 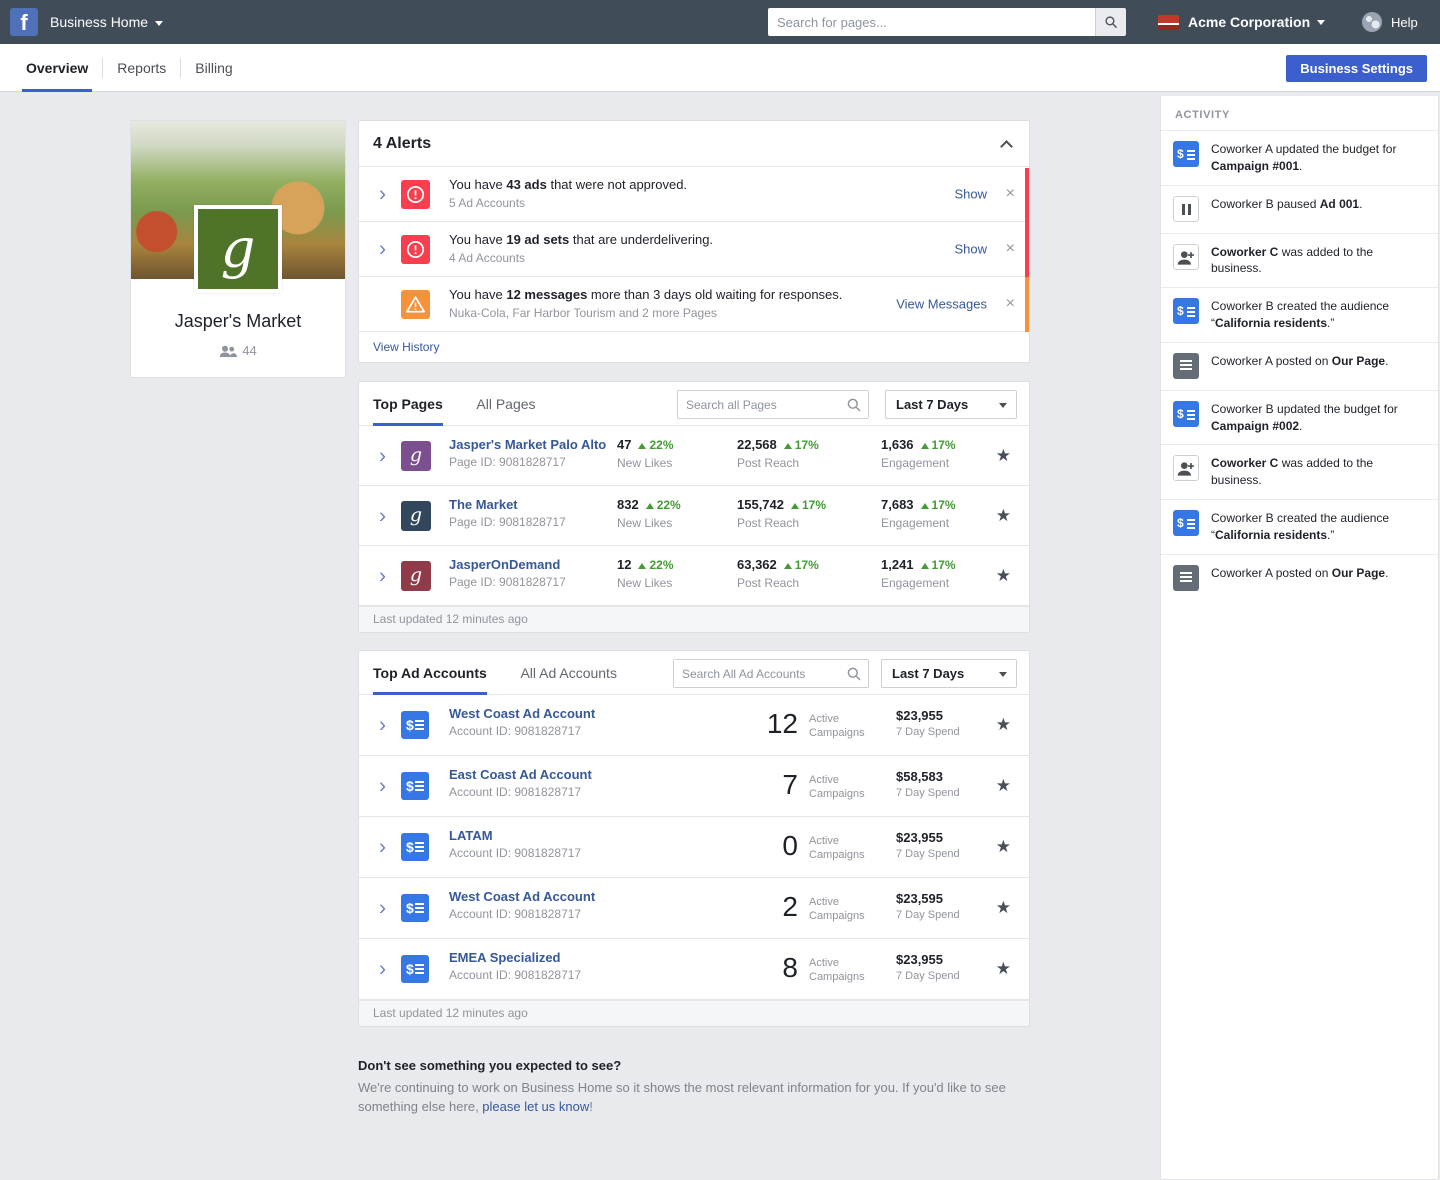 What do you see at coordinates (1186, 577) in the screenshot?
I see `page-post-icon` at bounding box center [1186, 577].